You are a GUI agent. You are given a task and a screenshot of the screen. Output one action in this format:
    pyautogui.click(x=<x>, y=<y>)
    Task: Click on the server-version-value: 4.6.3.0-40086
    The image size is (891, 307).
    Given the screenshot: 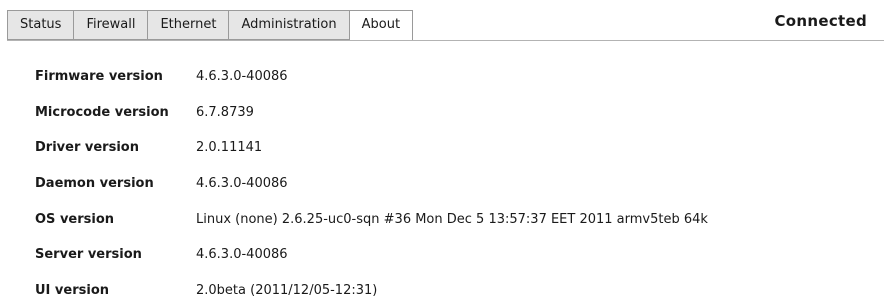 What is the action you would take?
    pyautogui.click(x=242, y=255)
    